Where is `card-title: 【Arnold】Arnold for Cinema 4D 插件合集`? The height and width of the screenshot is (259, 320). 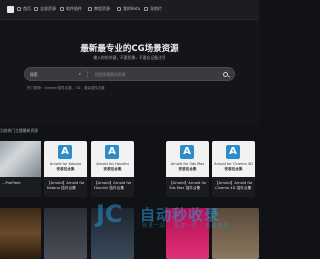 card-title: 【Arnold】Arnold for Cinema 4D 插件合集 is located at coordinates (234, 185).